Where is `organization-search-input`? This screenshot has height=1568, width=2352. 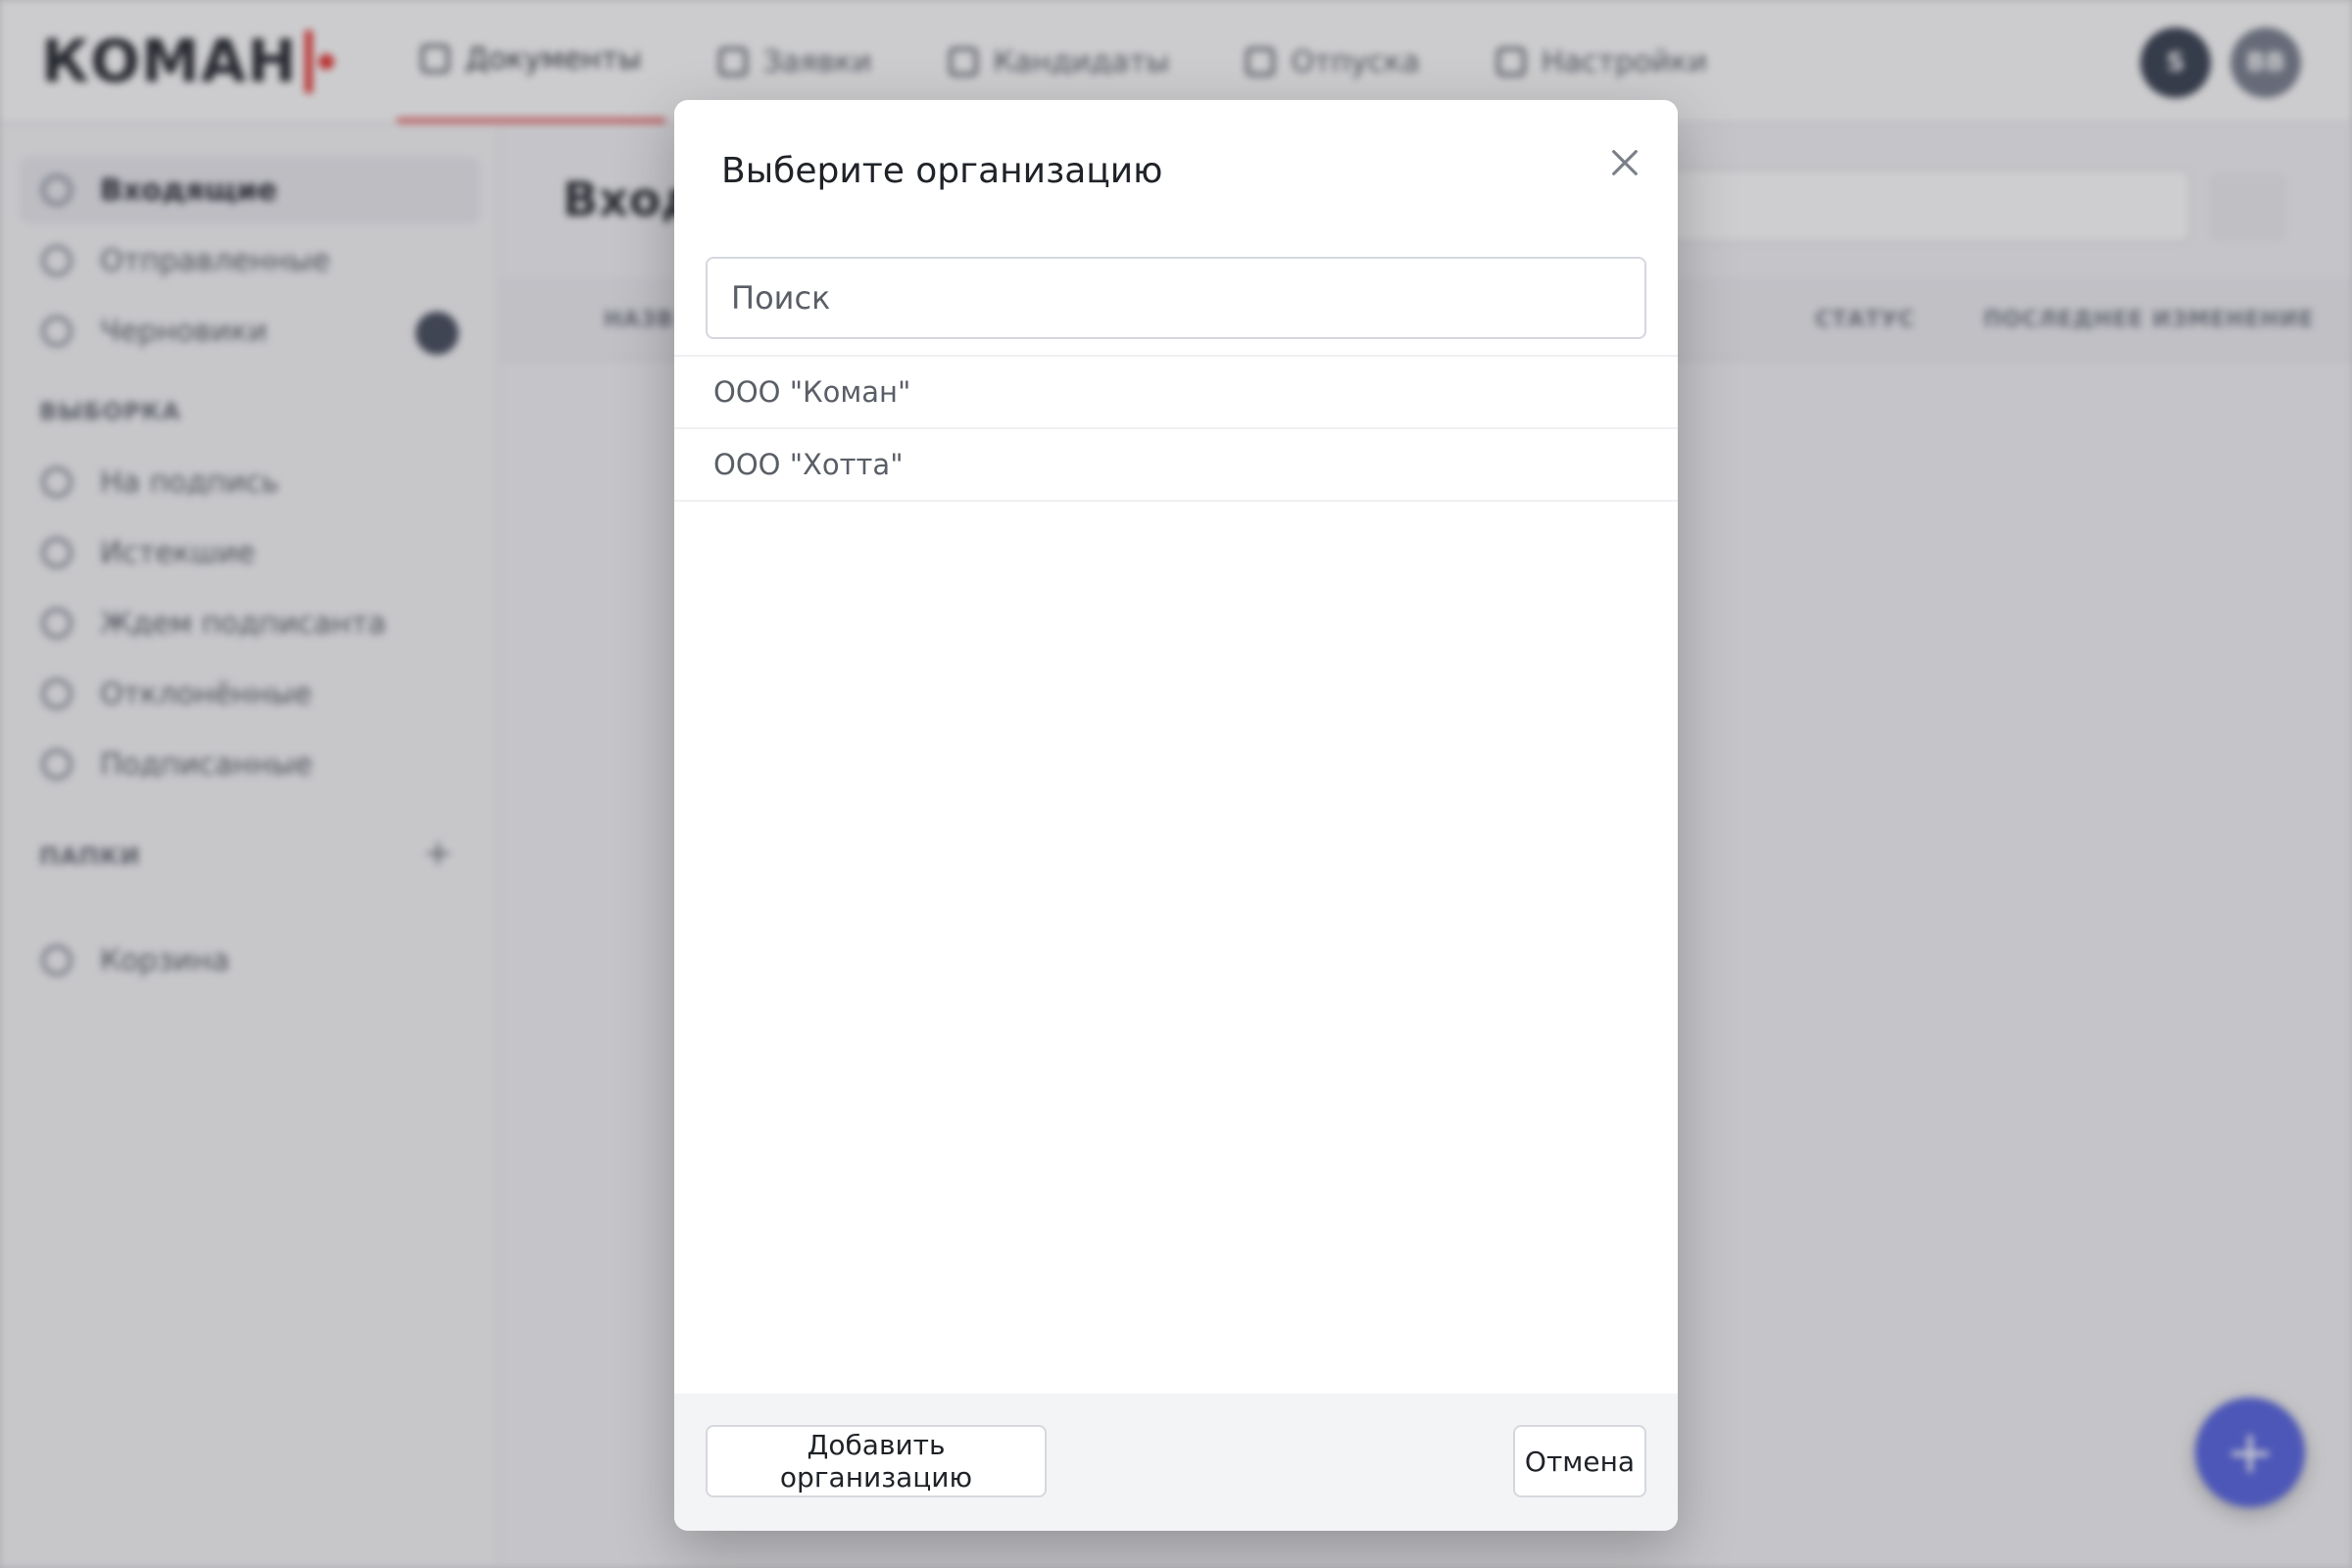
organization-search-input is located at coordinates (1176, 298).